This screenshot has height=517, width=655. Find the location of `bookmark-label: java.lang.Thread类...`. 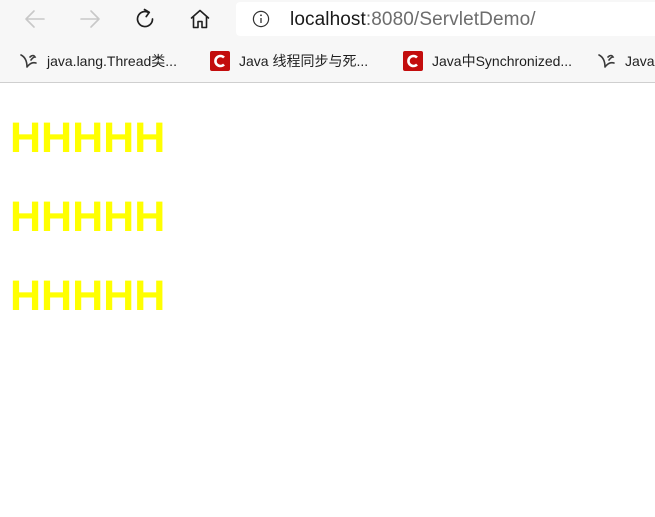

bookmark-label: java.lang.Thread类... is located at coordinates (112, 61).